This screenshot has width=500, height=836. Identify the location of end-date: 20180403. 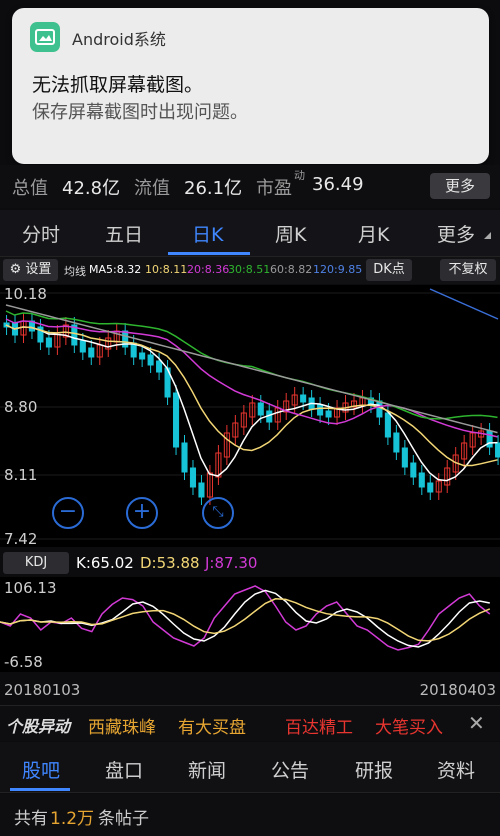
(457, 690).